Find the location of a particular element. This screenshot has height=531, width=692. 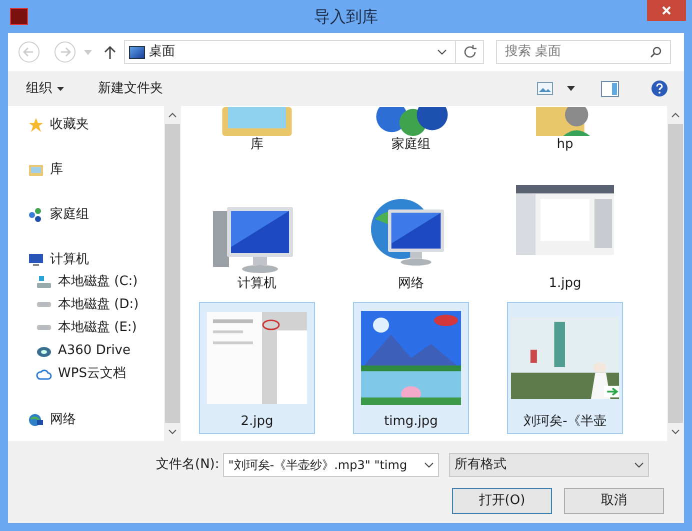

sidebar-item: 库 is located at coordinates (96, 170).